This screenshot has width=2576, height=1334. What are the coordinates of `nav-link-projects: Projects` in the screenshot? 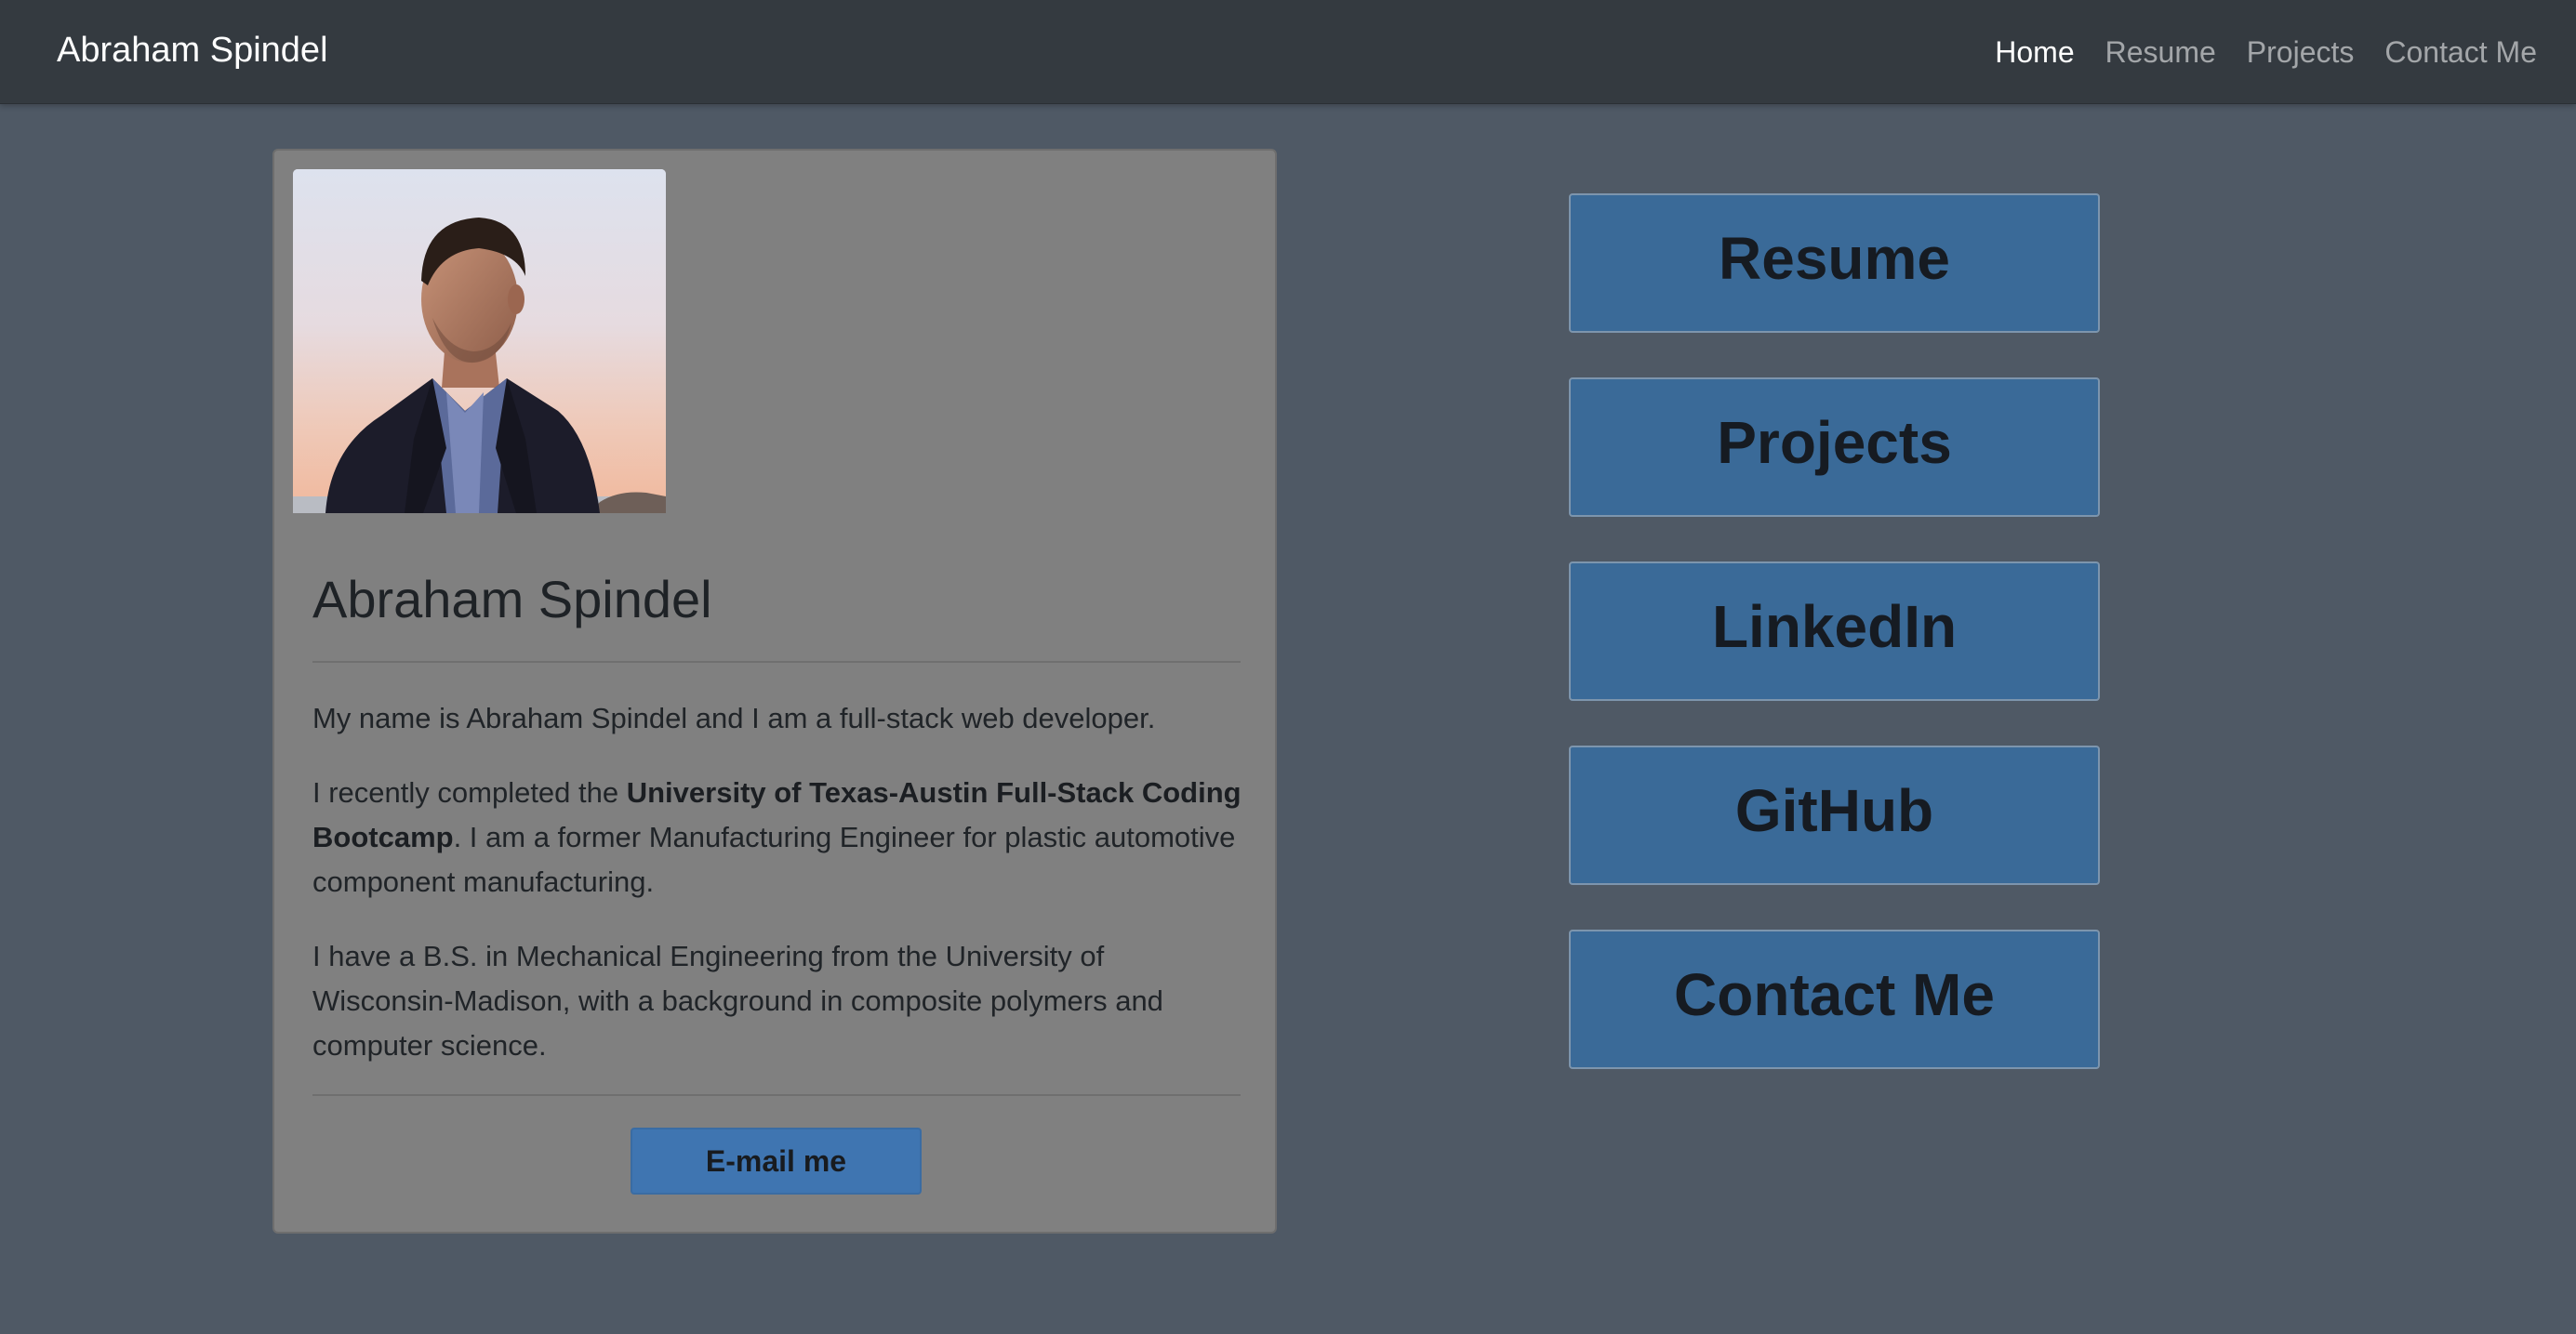 It's located at (2301, 52).